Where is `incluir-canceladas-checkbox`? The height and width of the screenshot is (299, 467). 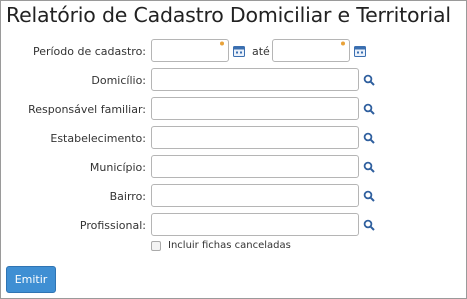
incluir-canceladas-checkbox is located at coordinates (156, 246).